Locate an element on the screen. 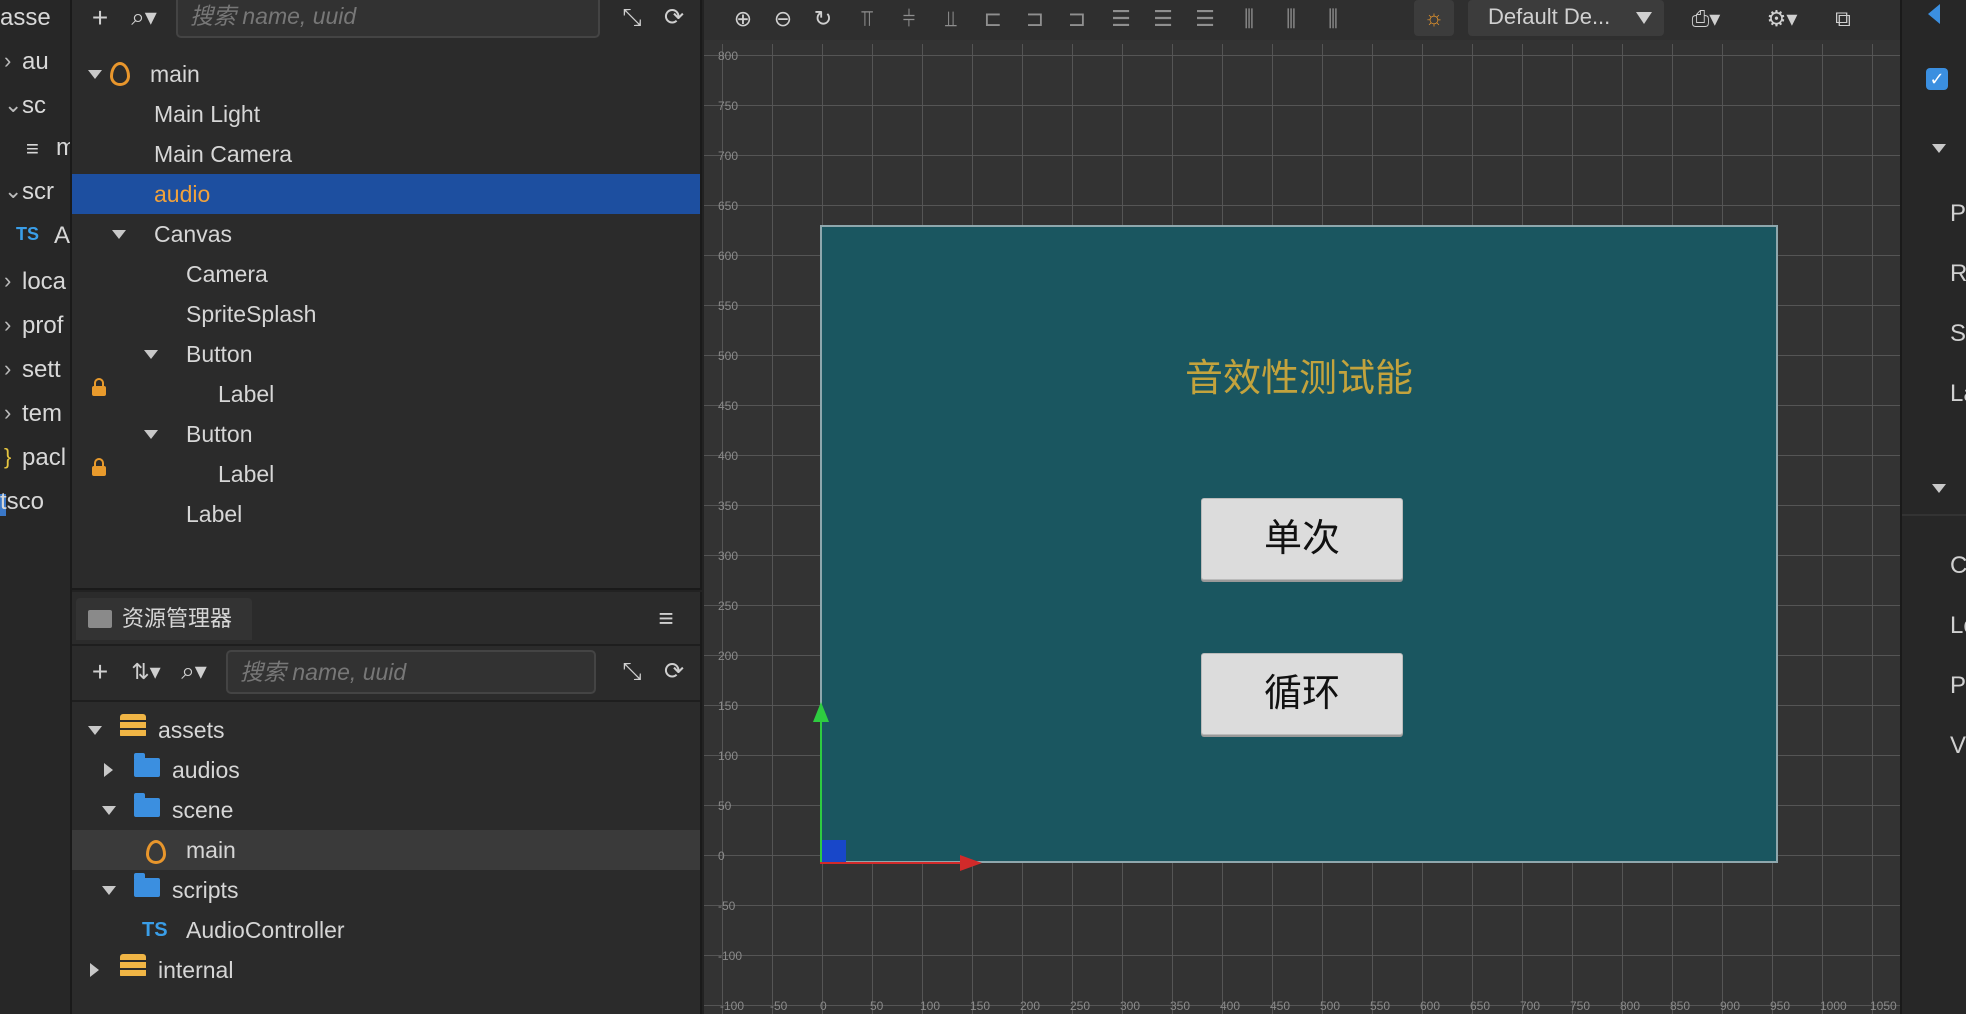 The width and height of the screenshot is (1966, 1014). assets-item: scene is located at coordinates (386, 810).